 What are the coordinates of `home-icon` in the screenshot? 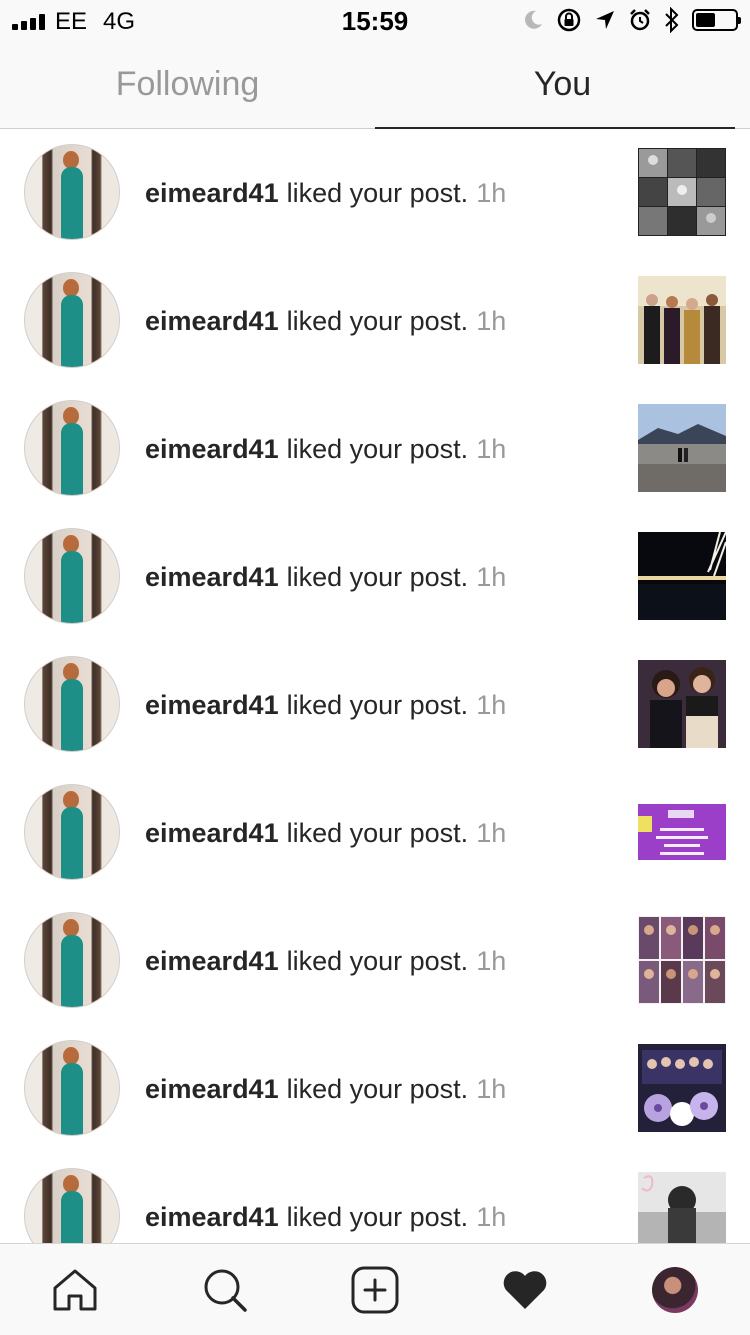 It's located at (75, 1289).